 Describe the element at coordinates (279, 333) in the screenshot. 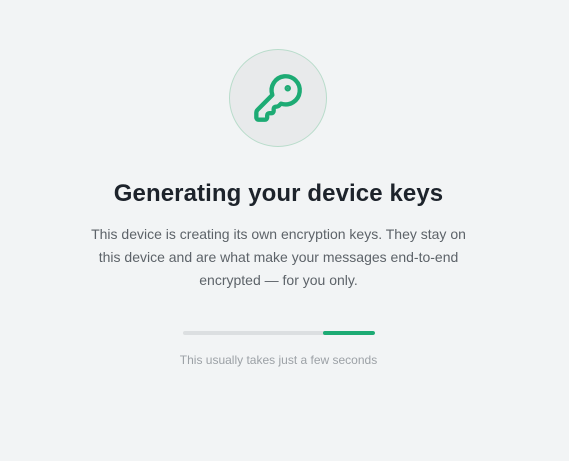

I see `progress-bar` at that location.